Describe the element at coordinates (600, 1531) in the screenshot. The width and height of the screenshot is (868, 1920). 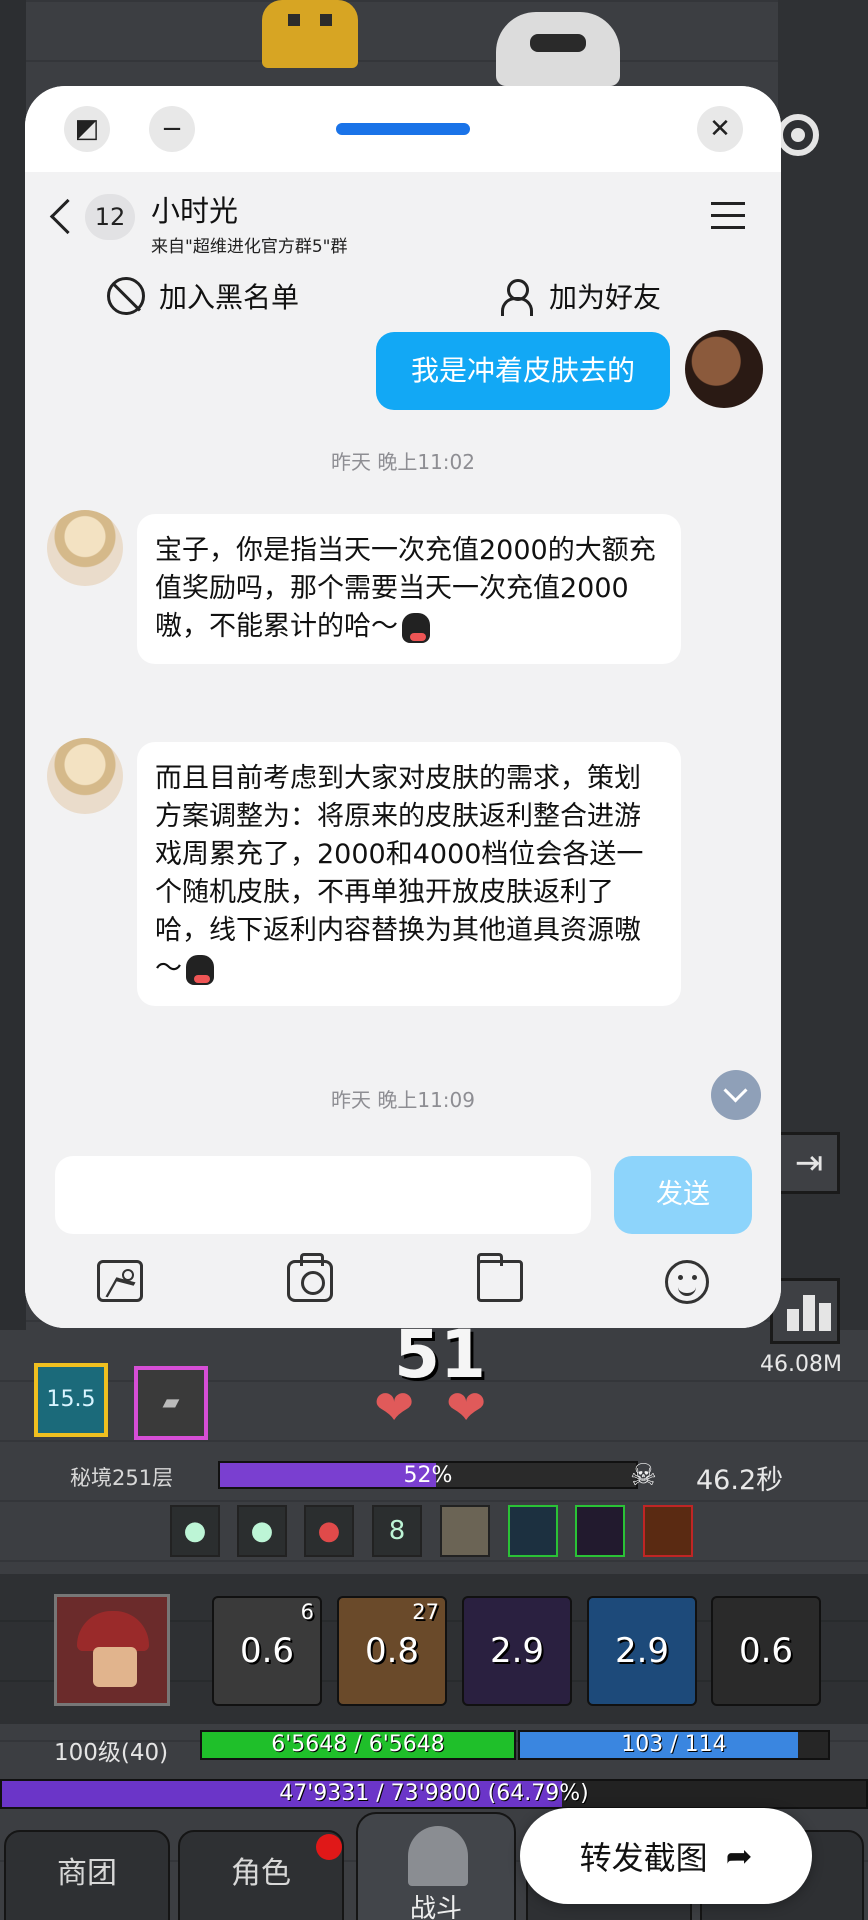
I see `shadow-buff-icon` at that location.